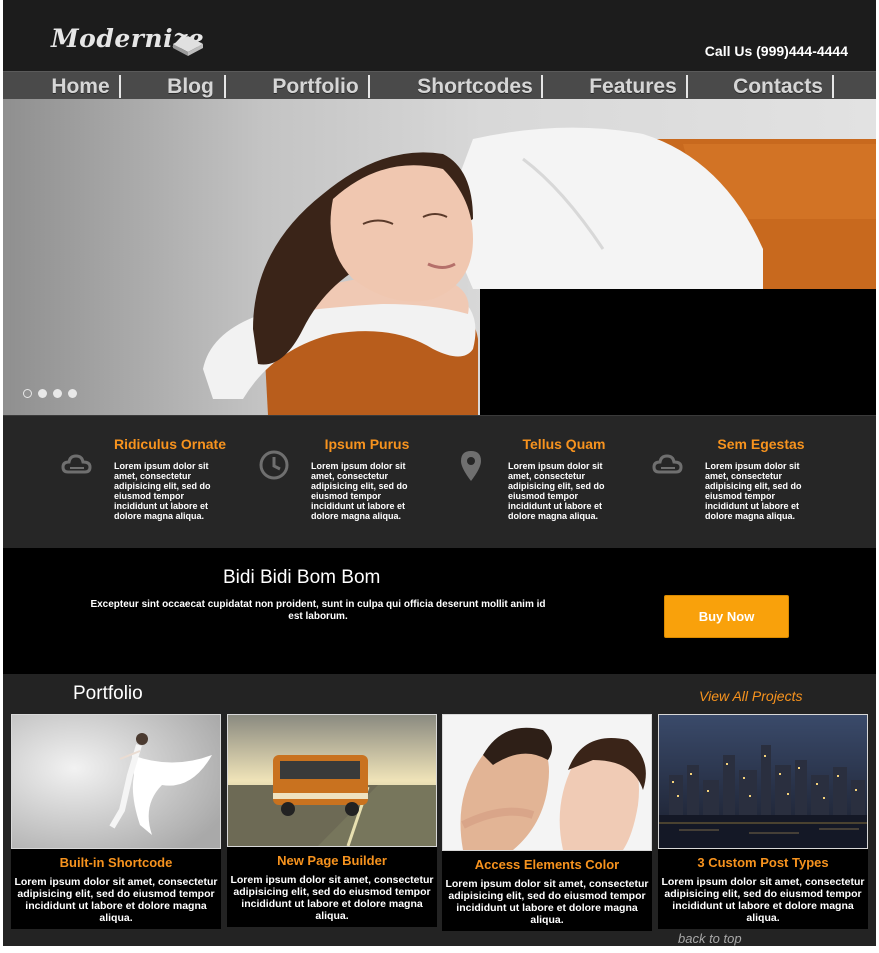  Describe the element at coordinates (50, 393) in the screenshot. I see `slider-dots` at that location.